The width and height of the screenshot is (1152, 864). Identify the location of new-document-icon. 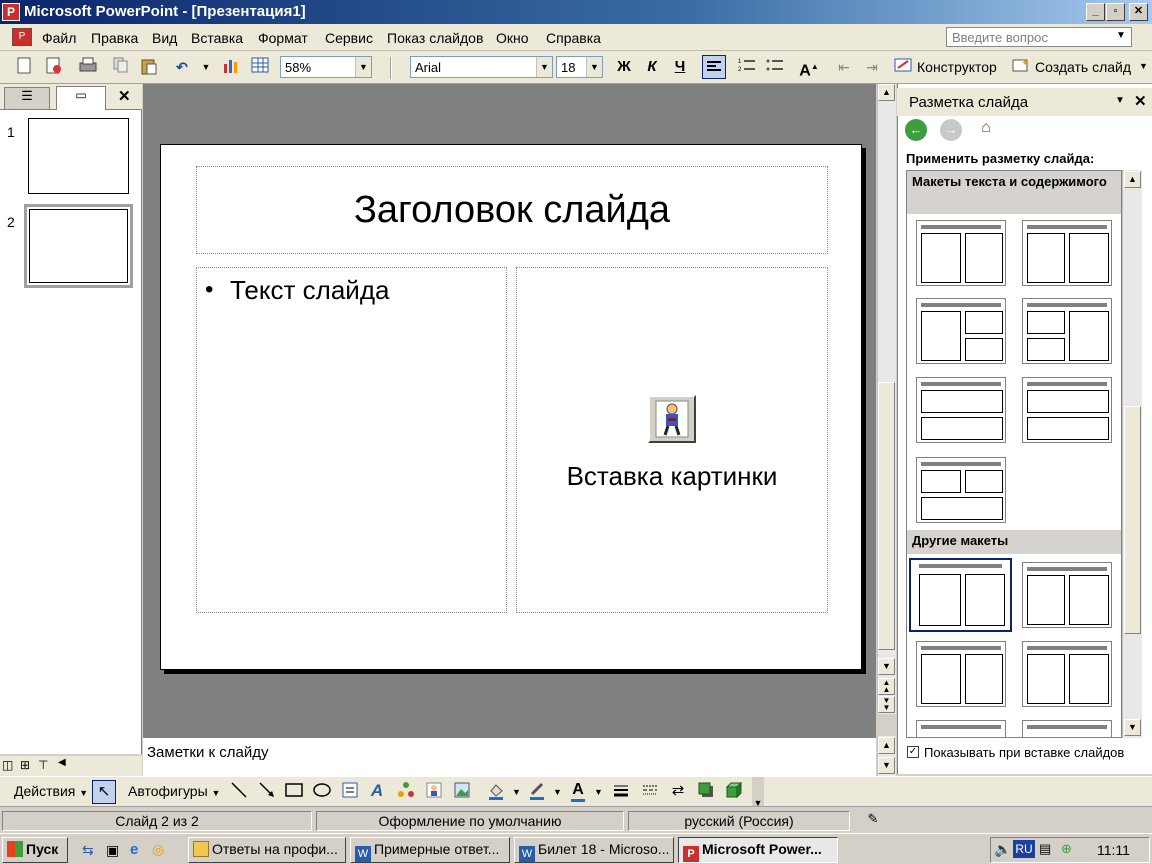
(24, 67).